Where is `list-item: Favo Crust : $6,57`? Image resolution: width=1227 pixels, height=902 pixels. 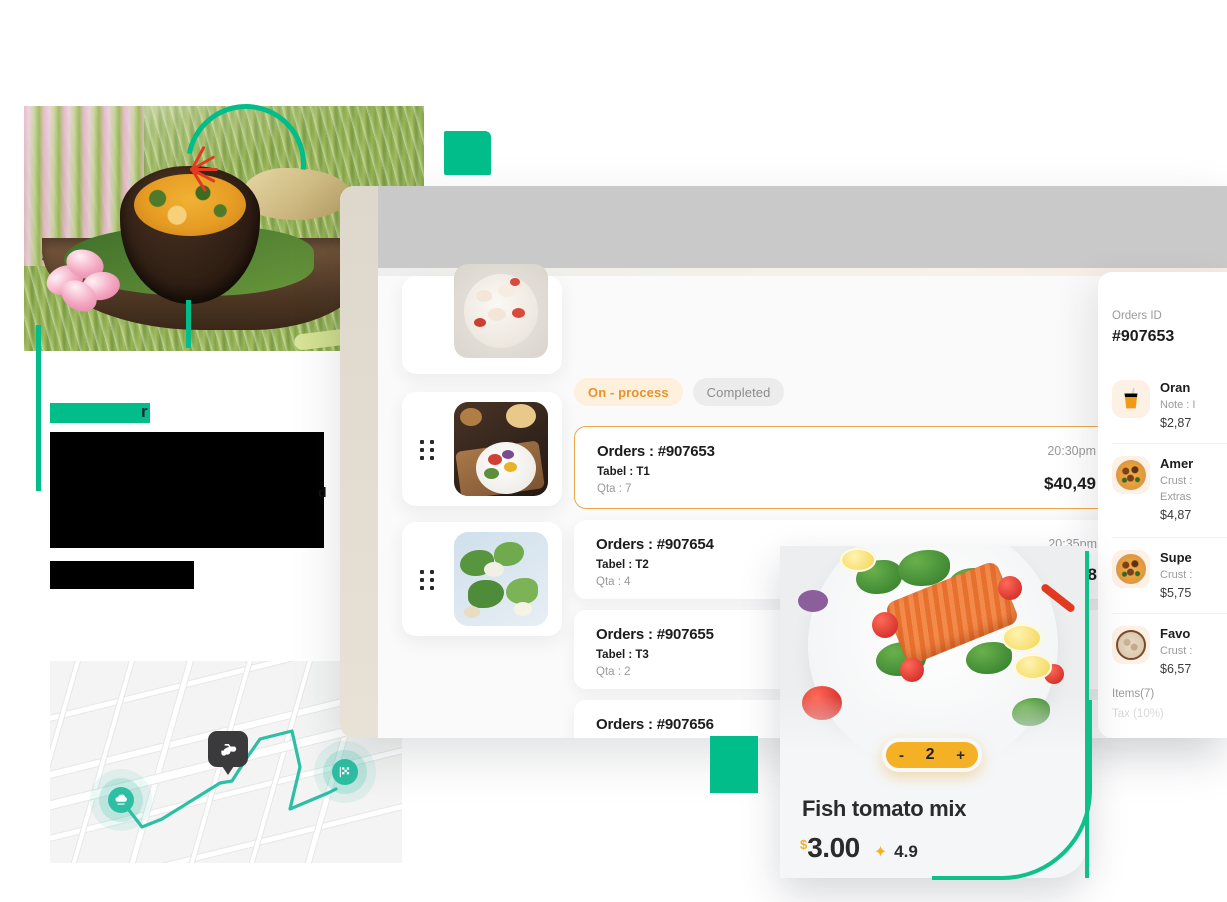 list-item: Favo Crust : $6,57 is located at coordinates (1169, 652).